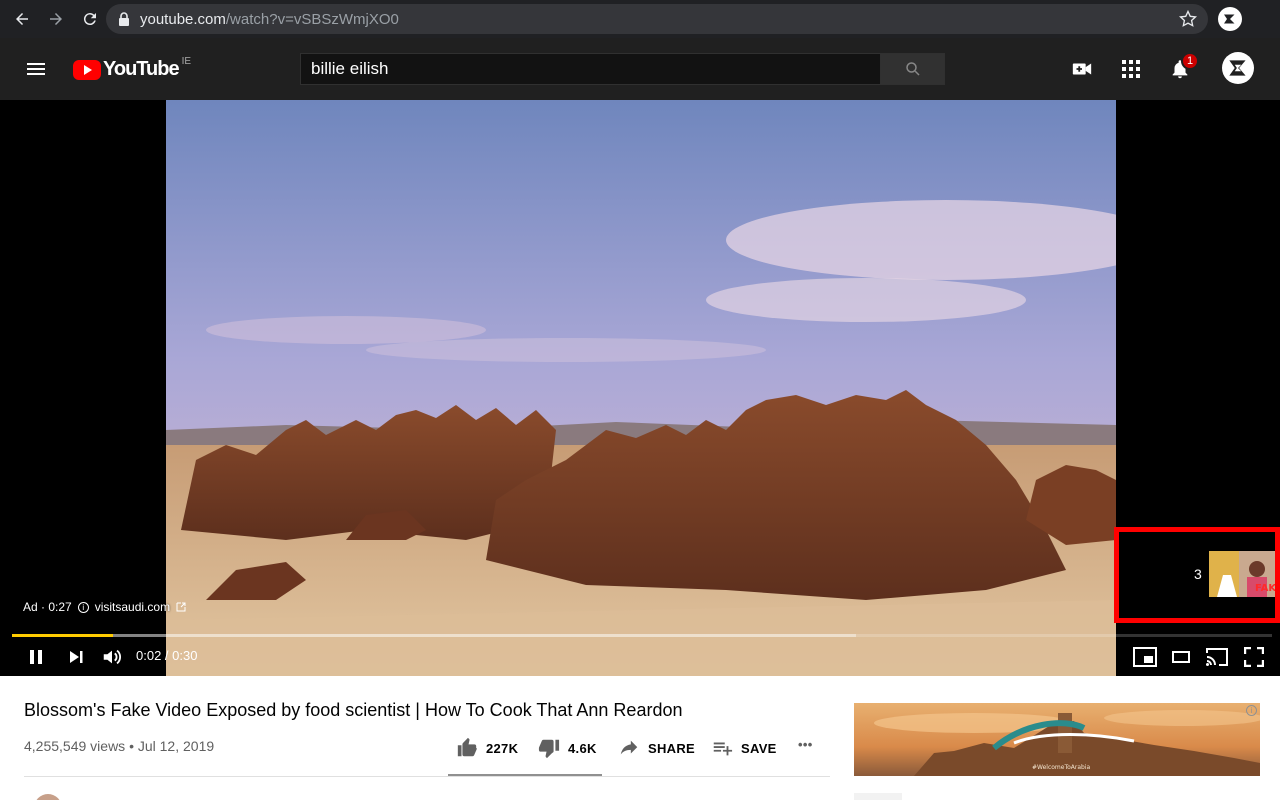 This screenshot has width=1280, height=800. Describe the element at coordinates (1230, 19) in the screenshot. I see `profile-icon` at that location.